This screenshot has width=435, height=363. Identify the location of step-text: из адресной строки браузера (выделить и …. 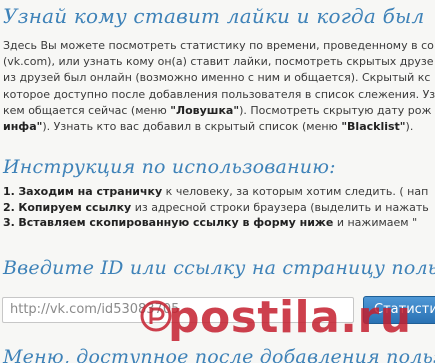
(280, 207).